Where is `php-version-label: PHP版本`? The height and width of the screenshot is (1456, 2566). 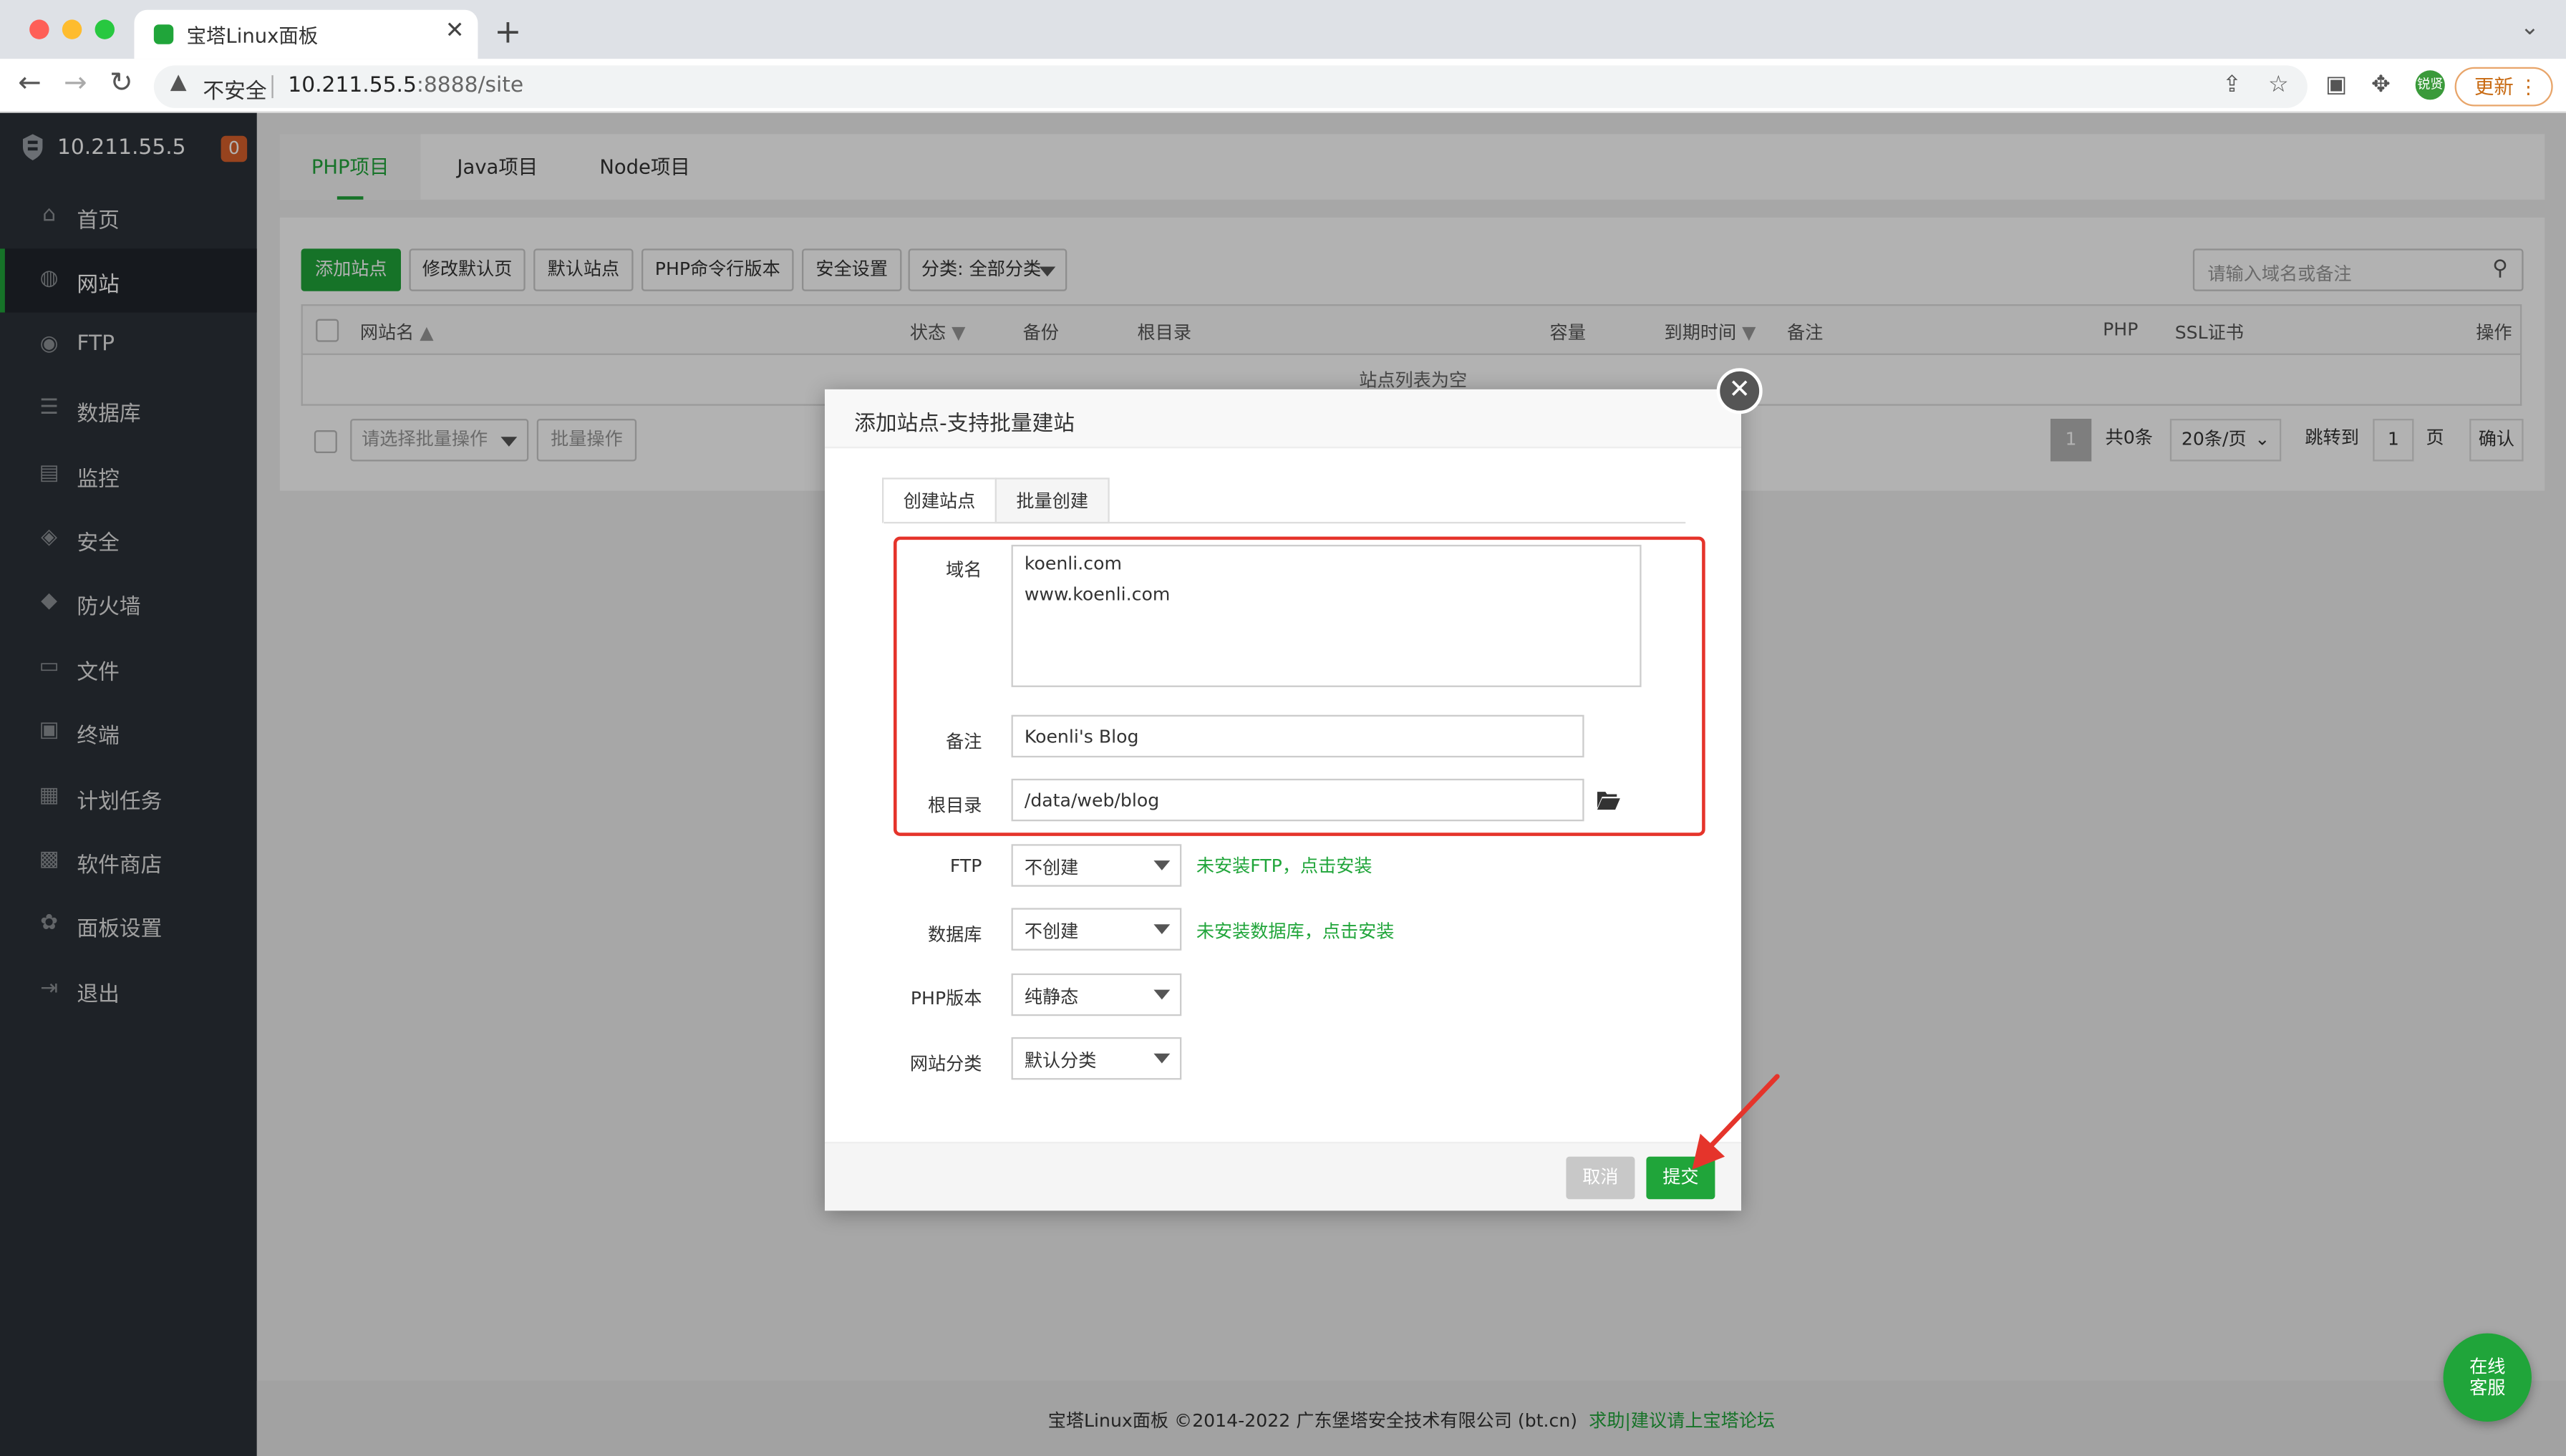
php-version-label: PHP版本 is located at coordinates (946, 999).